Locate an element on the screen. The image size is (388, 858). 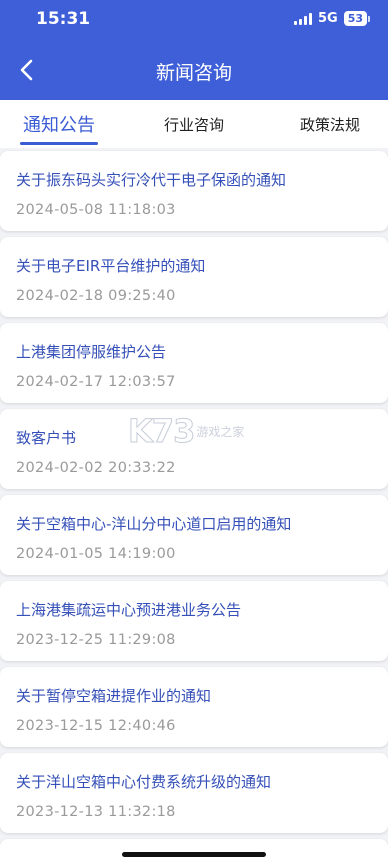
battery-level: 53 is located at coordinates (355, 18).